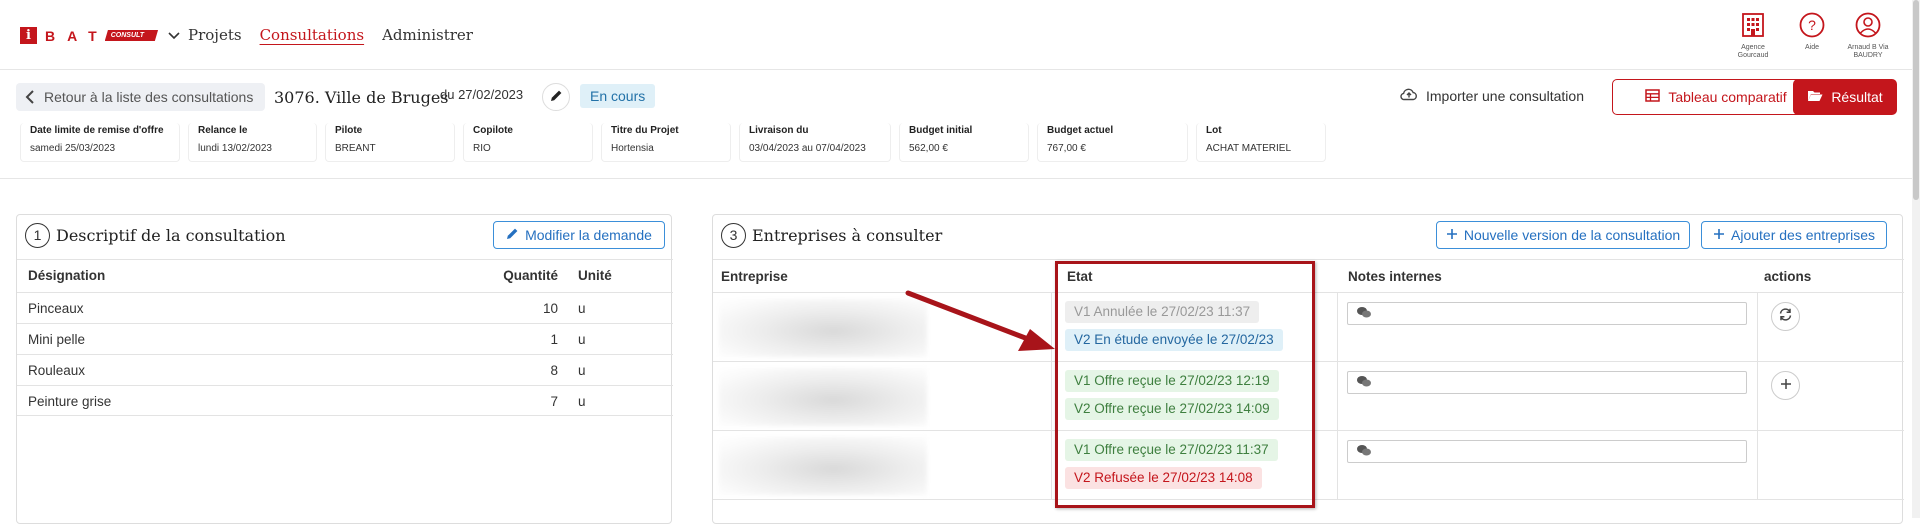 The image size is (1920, 524). I want to click on field-label: Lot, so click(1214, 130).